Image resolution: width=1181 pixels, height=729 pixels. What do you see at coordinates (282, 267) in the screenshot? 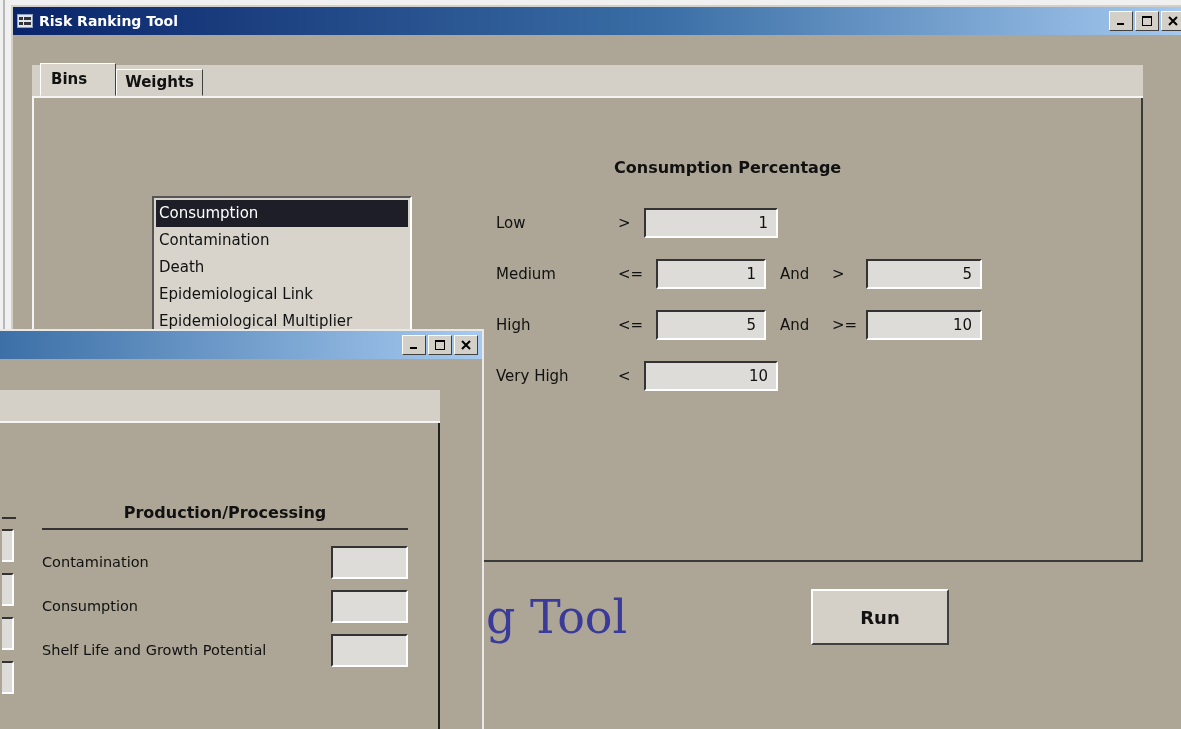
I see `list-item: Death` at bounding box center [282, 267].